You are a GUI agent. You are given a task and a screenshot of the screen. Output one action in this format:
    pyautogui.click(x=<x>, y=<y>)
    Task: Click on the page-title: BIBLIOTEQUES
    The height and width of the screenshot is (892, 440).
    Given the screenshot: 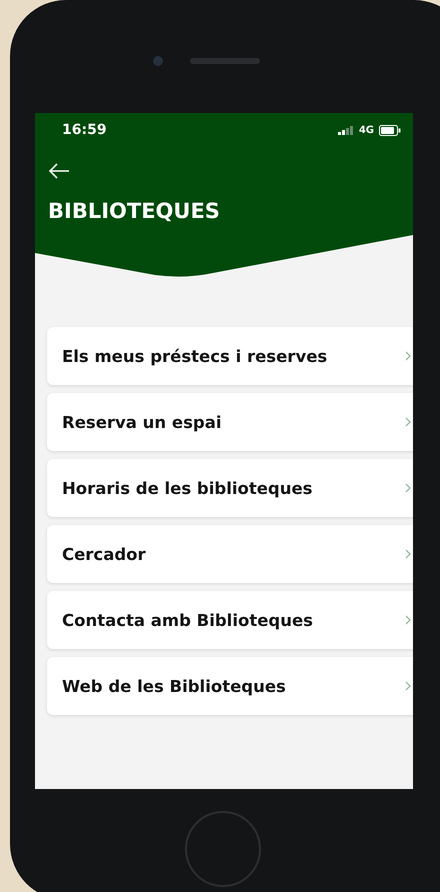 What is the action you would take?
    pyautogui.click(x=134, y=211)
    